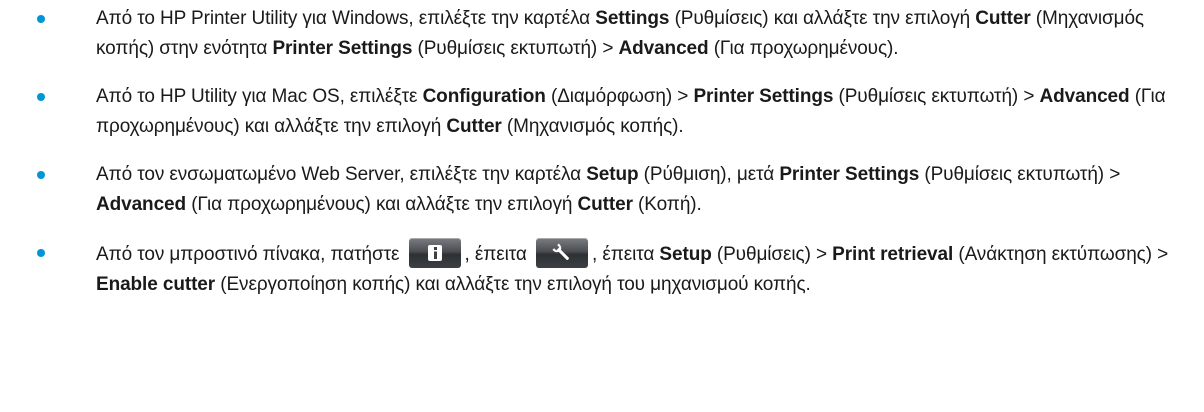 The width and height of the screenshot is (1204, 412). I want to click on item-text: (Κοπή)., so click(667, 204).